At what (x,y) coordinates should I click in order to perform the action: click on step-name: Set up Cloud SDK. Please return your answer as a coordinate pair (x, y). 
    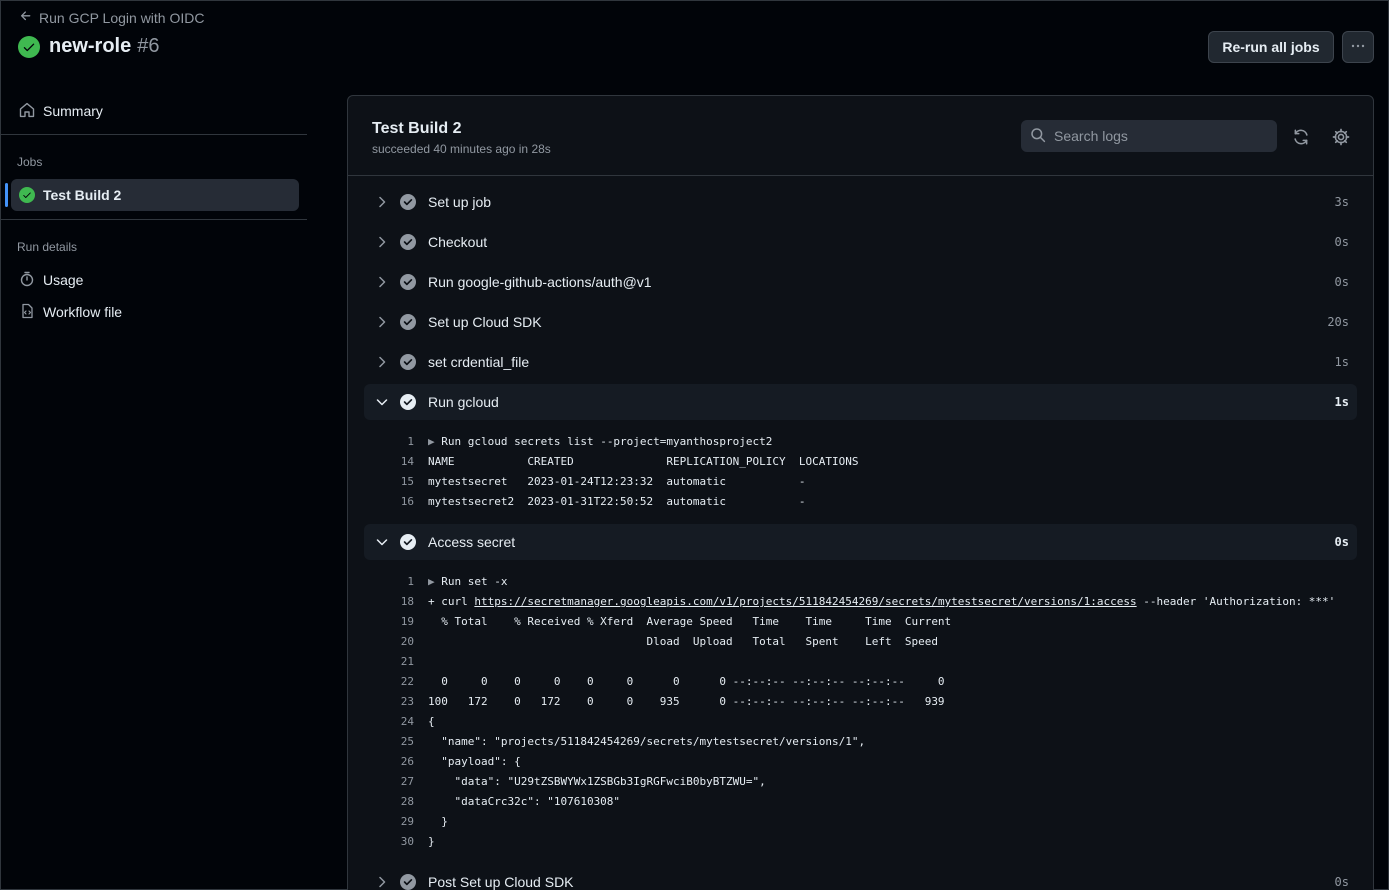
    Looking at the image, I should click on (485, 322).